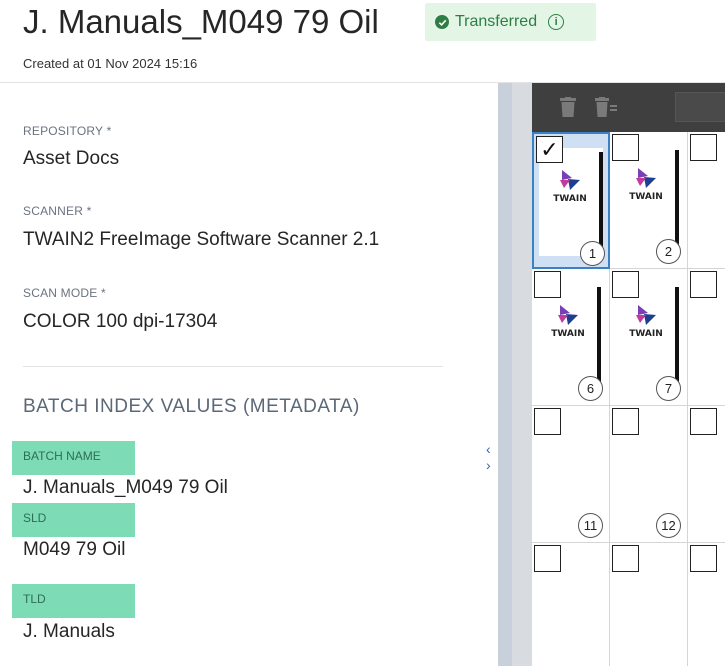  Describe the element at coordinates (110, 63) in the screenshot. I see `created-timestamp: Created at 01 Nov 2024 15:16` at that location.